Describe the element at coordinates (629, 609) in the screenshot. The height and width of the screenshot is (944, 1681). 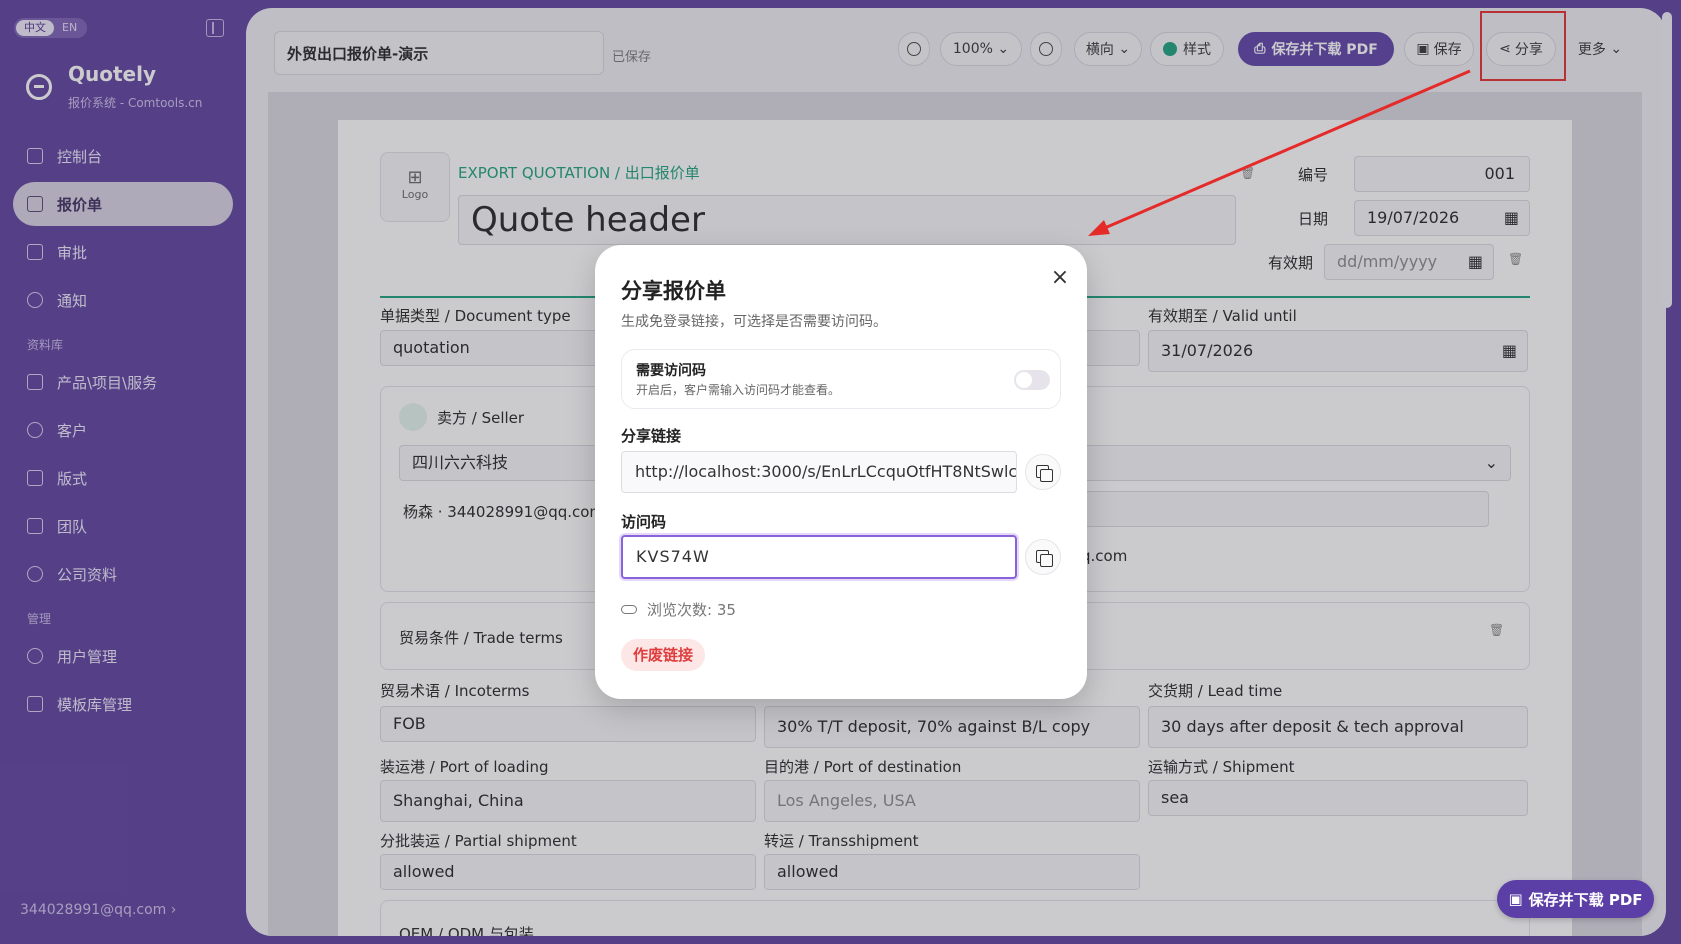
I see `link-icon` at that location.